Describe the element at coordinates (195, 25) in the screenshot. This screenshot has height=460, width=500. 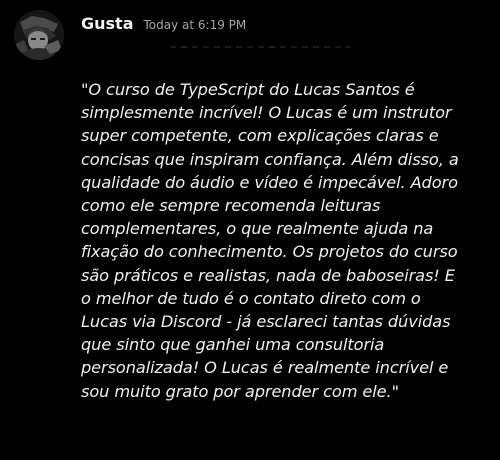
I see `timestamp: Today at 6:19 PM` at that location.